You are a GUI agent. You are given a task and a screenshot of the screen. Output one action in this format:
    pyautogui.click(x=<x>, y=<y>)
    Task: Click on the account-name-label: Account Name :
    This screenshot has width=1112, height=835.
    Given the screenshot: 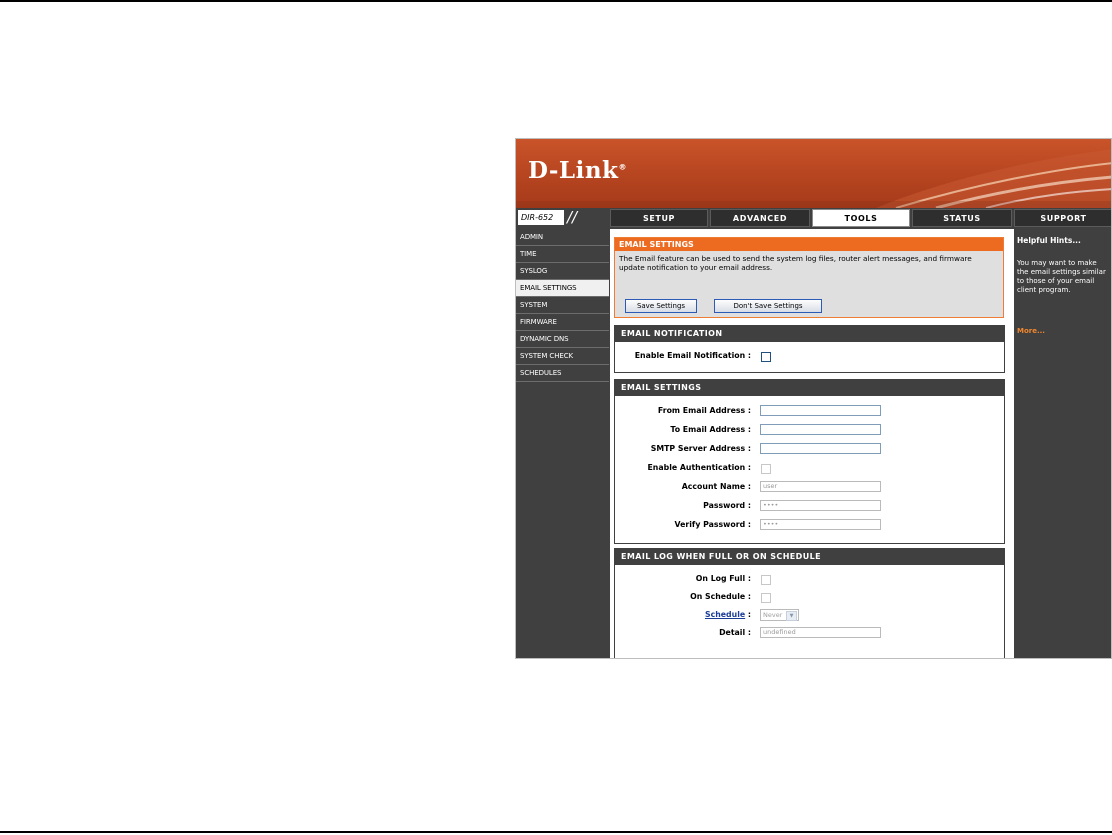 What is the action you would take?
    pyautogui.click(x=716, y=486)
    